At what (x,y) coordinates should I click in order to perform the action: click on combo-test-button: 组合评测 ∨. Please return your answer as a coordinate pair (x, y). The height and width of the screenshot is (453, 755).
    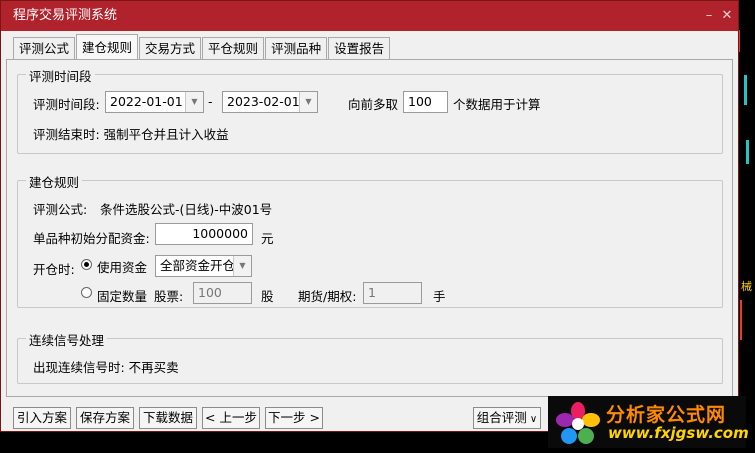
    Looking at the image, I should click on (507, 418).